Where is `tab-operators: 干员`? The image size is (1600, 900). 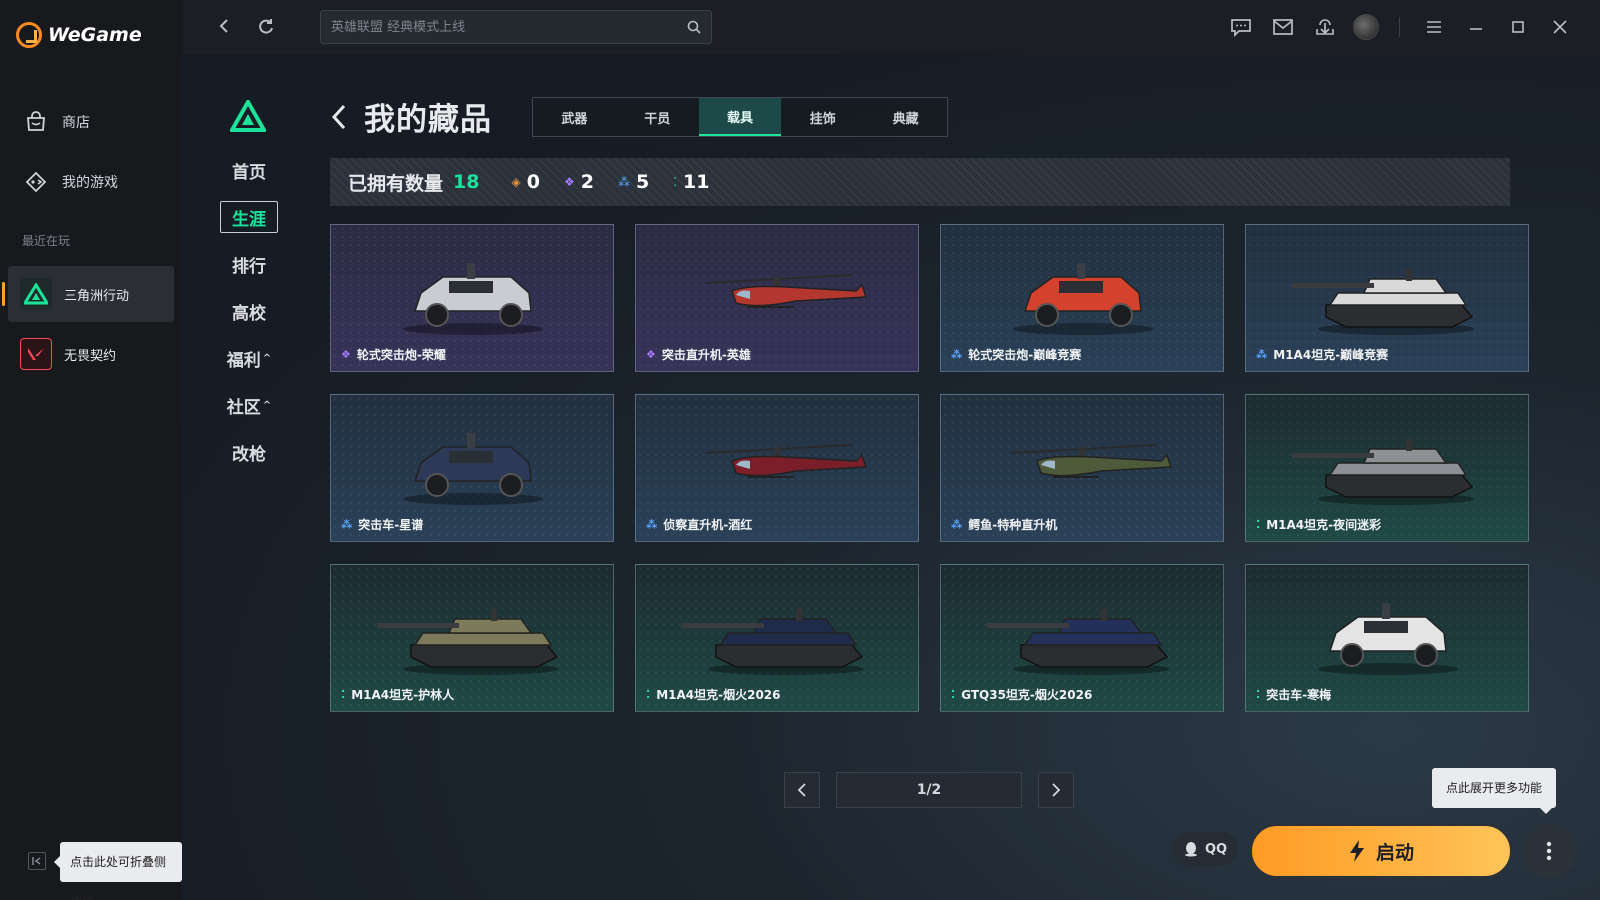
tab-operators: 干员 is located at coordinates (657, 117).